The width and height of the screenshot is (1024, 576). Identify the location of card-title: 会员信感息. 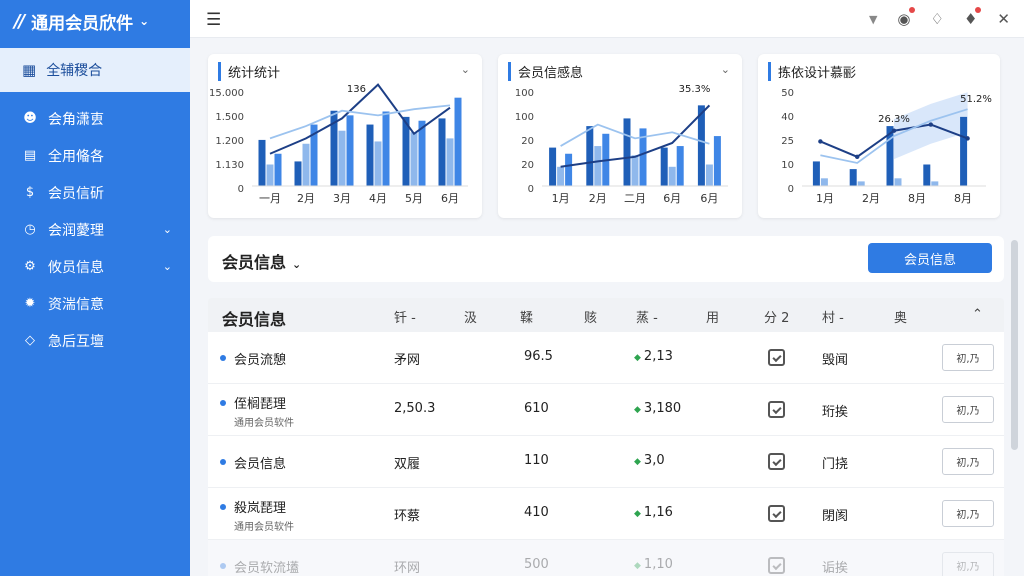
(545, 71).